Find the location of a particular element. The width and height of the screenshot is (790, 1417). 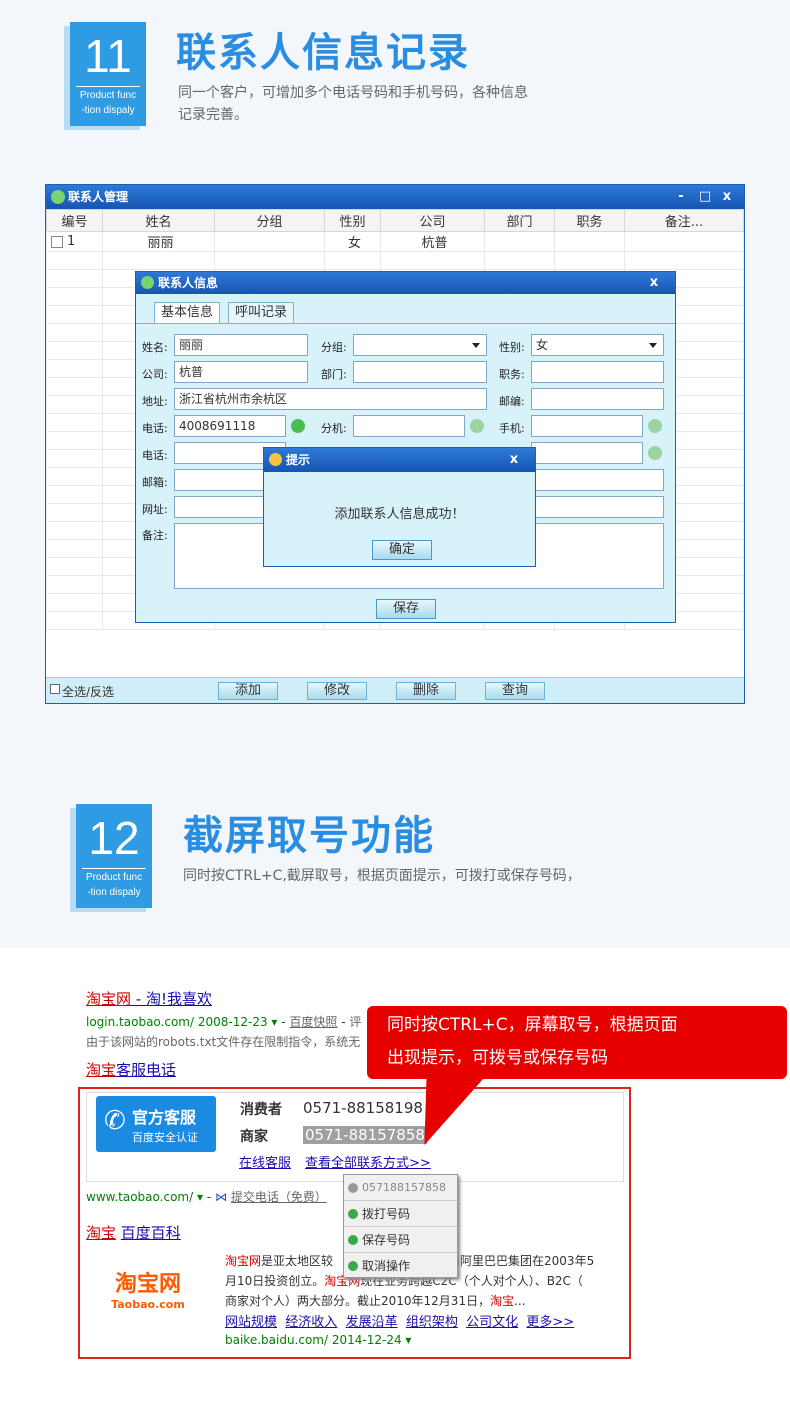

online-service-link: 在线客服 is located at coordinates (265, 1161).